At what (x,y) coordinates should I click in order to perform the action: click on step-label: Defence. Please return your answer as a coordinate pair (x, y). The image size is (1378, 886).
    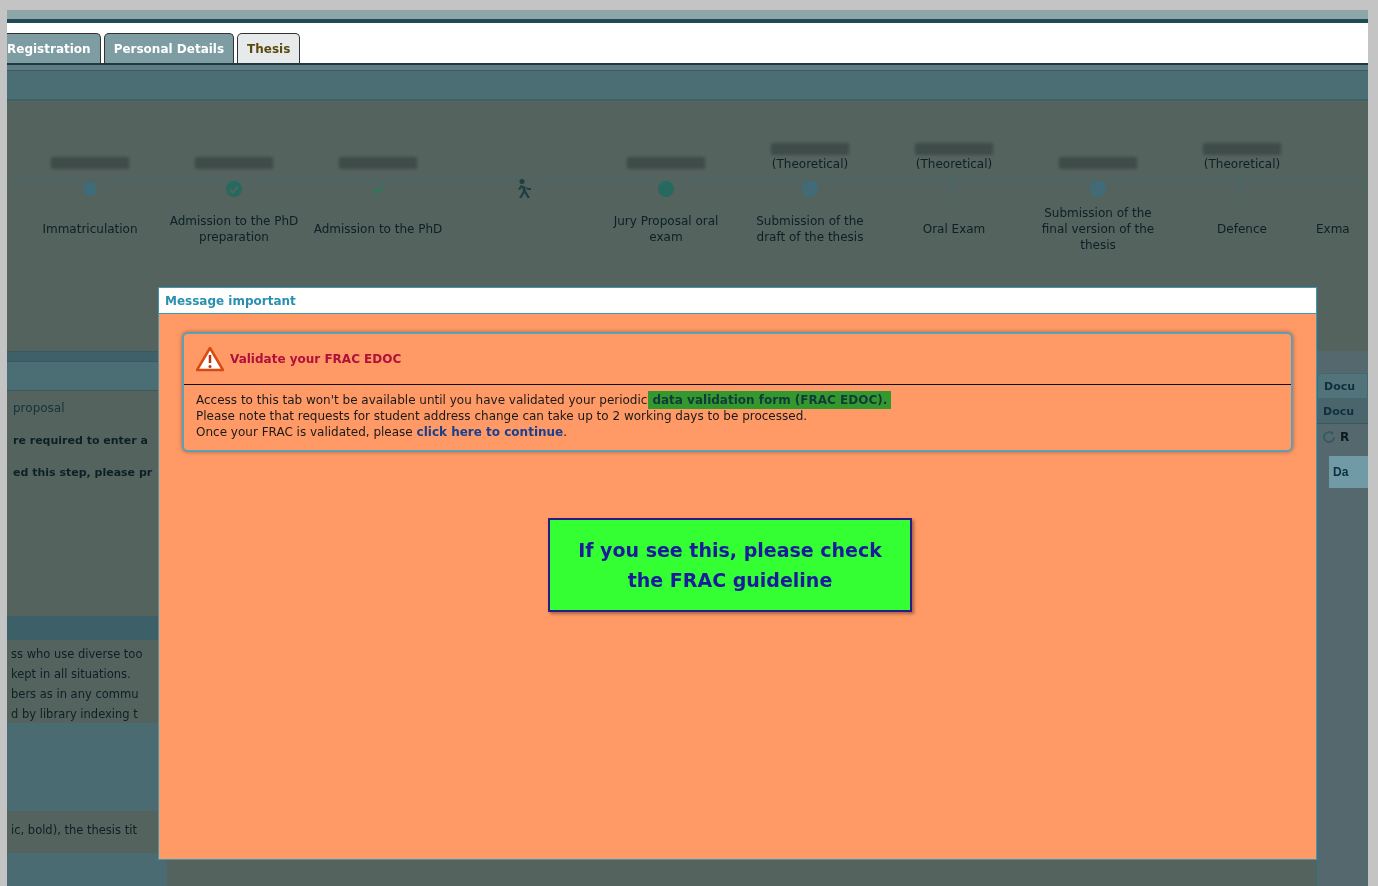
    Looking at the image, I should click on (1242, 229).